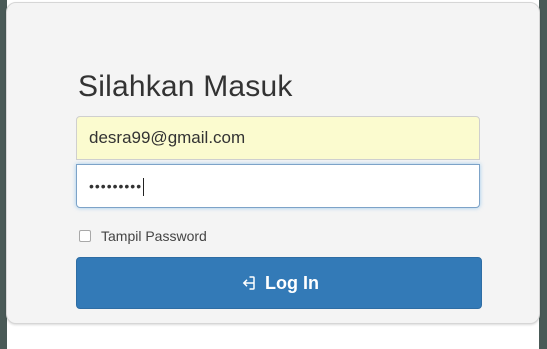 This screenshot has height=349, width=547. Describe the element at coordinates (116, 186) in the screenshot. I see `password-value: •••••••••` at that location.